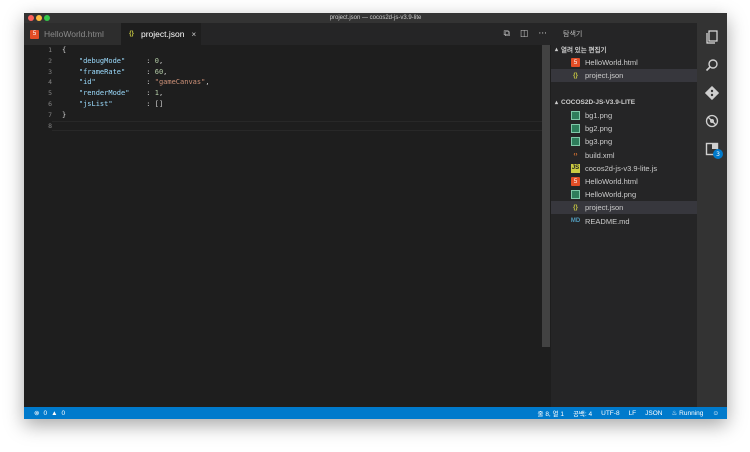 This screenshot has width=750, height=452. I want to click on extensions-icon: 3, so click(712, 149).